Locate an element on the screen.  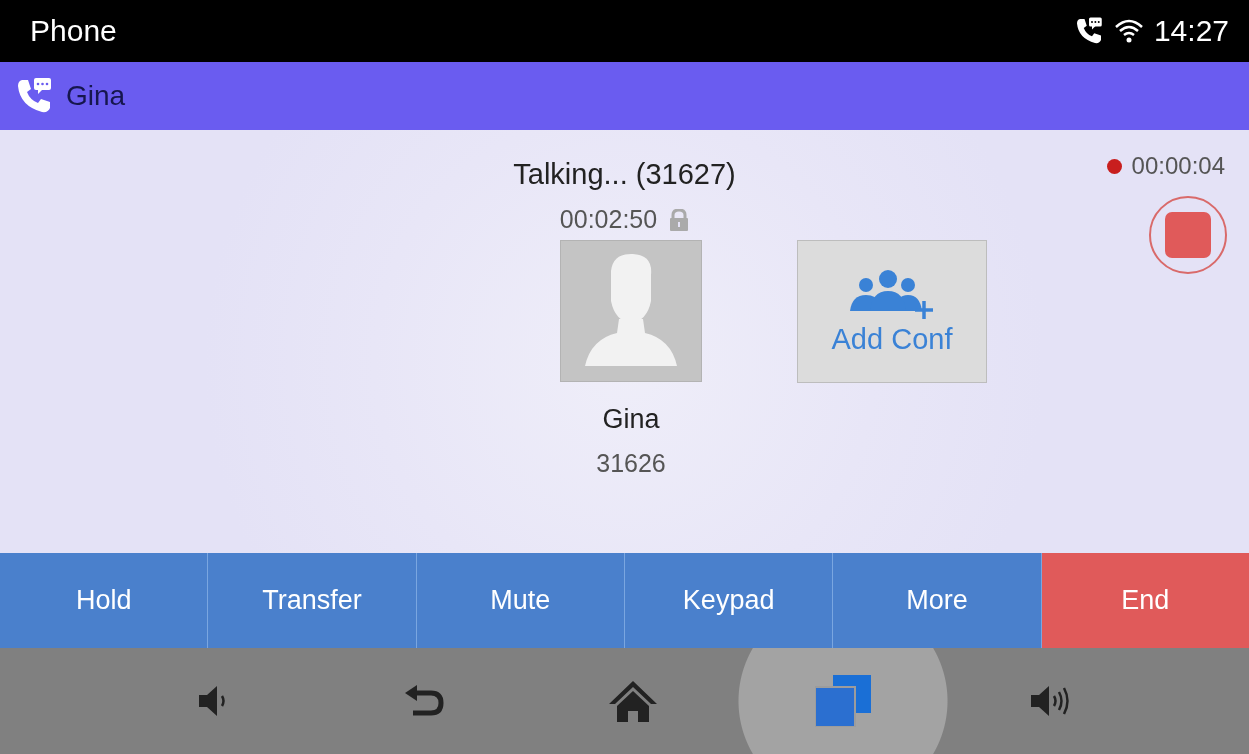
add-conference-button: Add Conf is located at coordinates (892, 311).